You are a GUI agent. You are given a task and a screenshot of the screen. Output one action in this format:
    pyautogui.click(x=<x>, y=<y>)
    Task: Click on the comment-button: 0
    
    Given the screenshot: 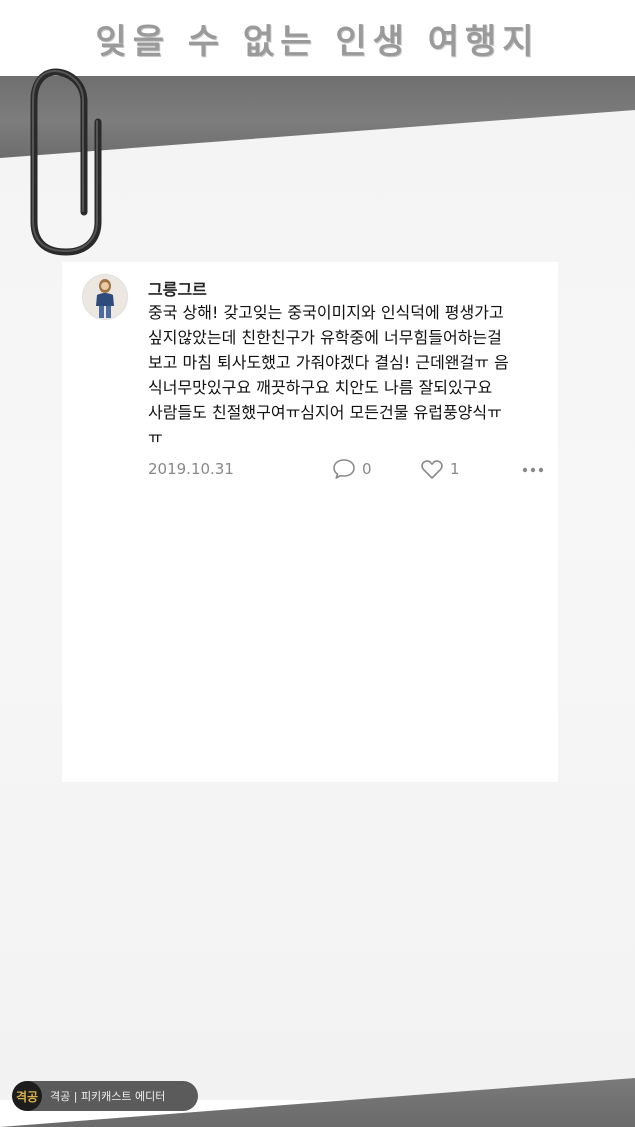 What is the action you would take?
    pyautogui.click(x=352, y=469)
    